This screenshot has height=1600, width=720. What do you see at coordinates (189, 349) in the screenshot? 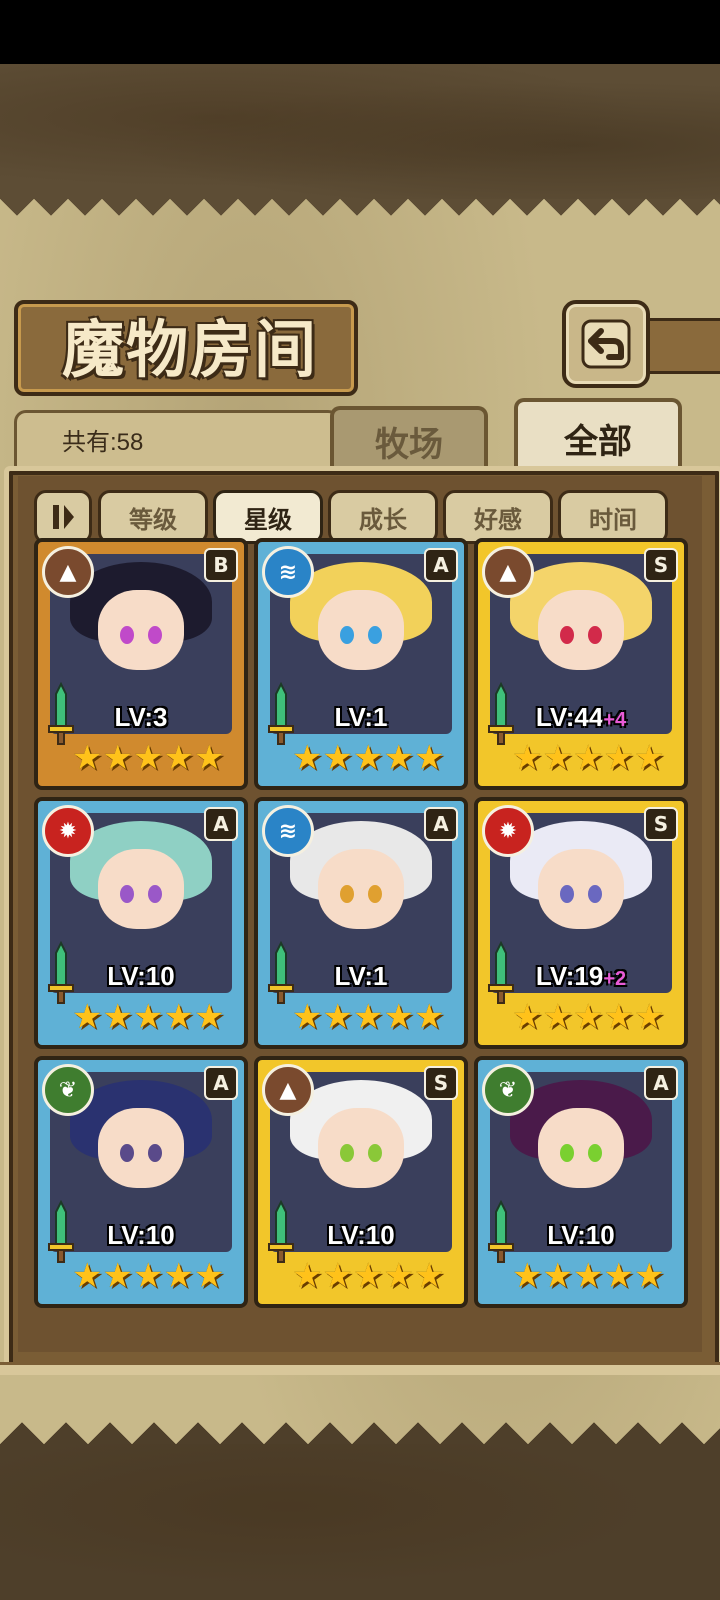
I see `page-title: 魔物房间` at bounding box center [189, 349].